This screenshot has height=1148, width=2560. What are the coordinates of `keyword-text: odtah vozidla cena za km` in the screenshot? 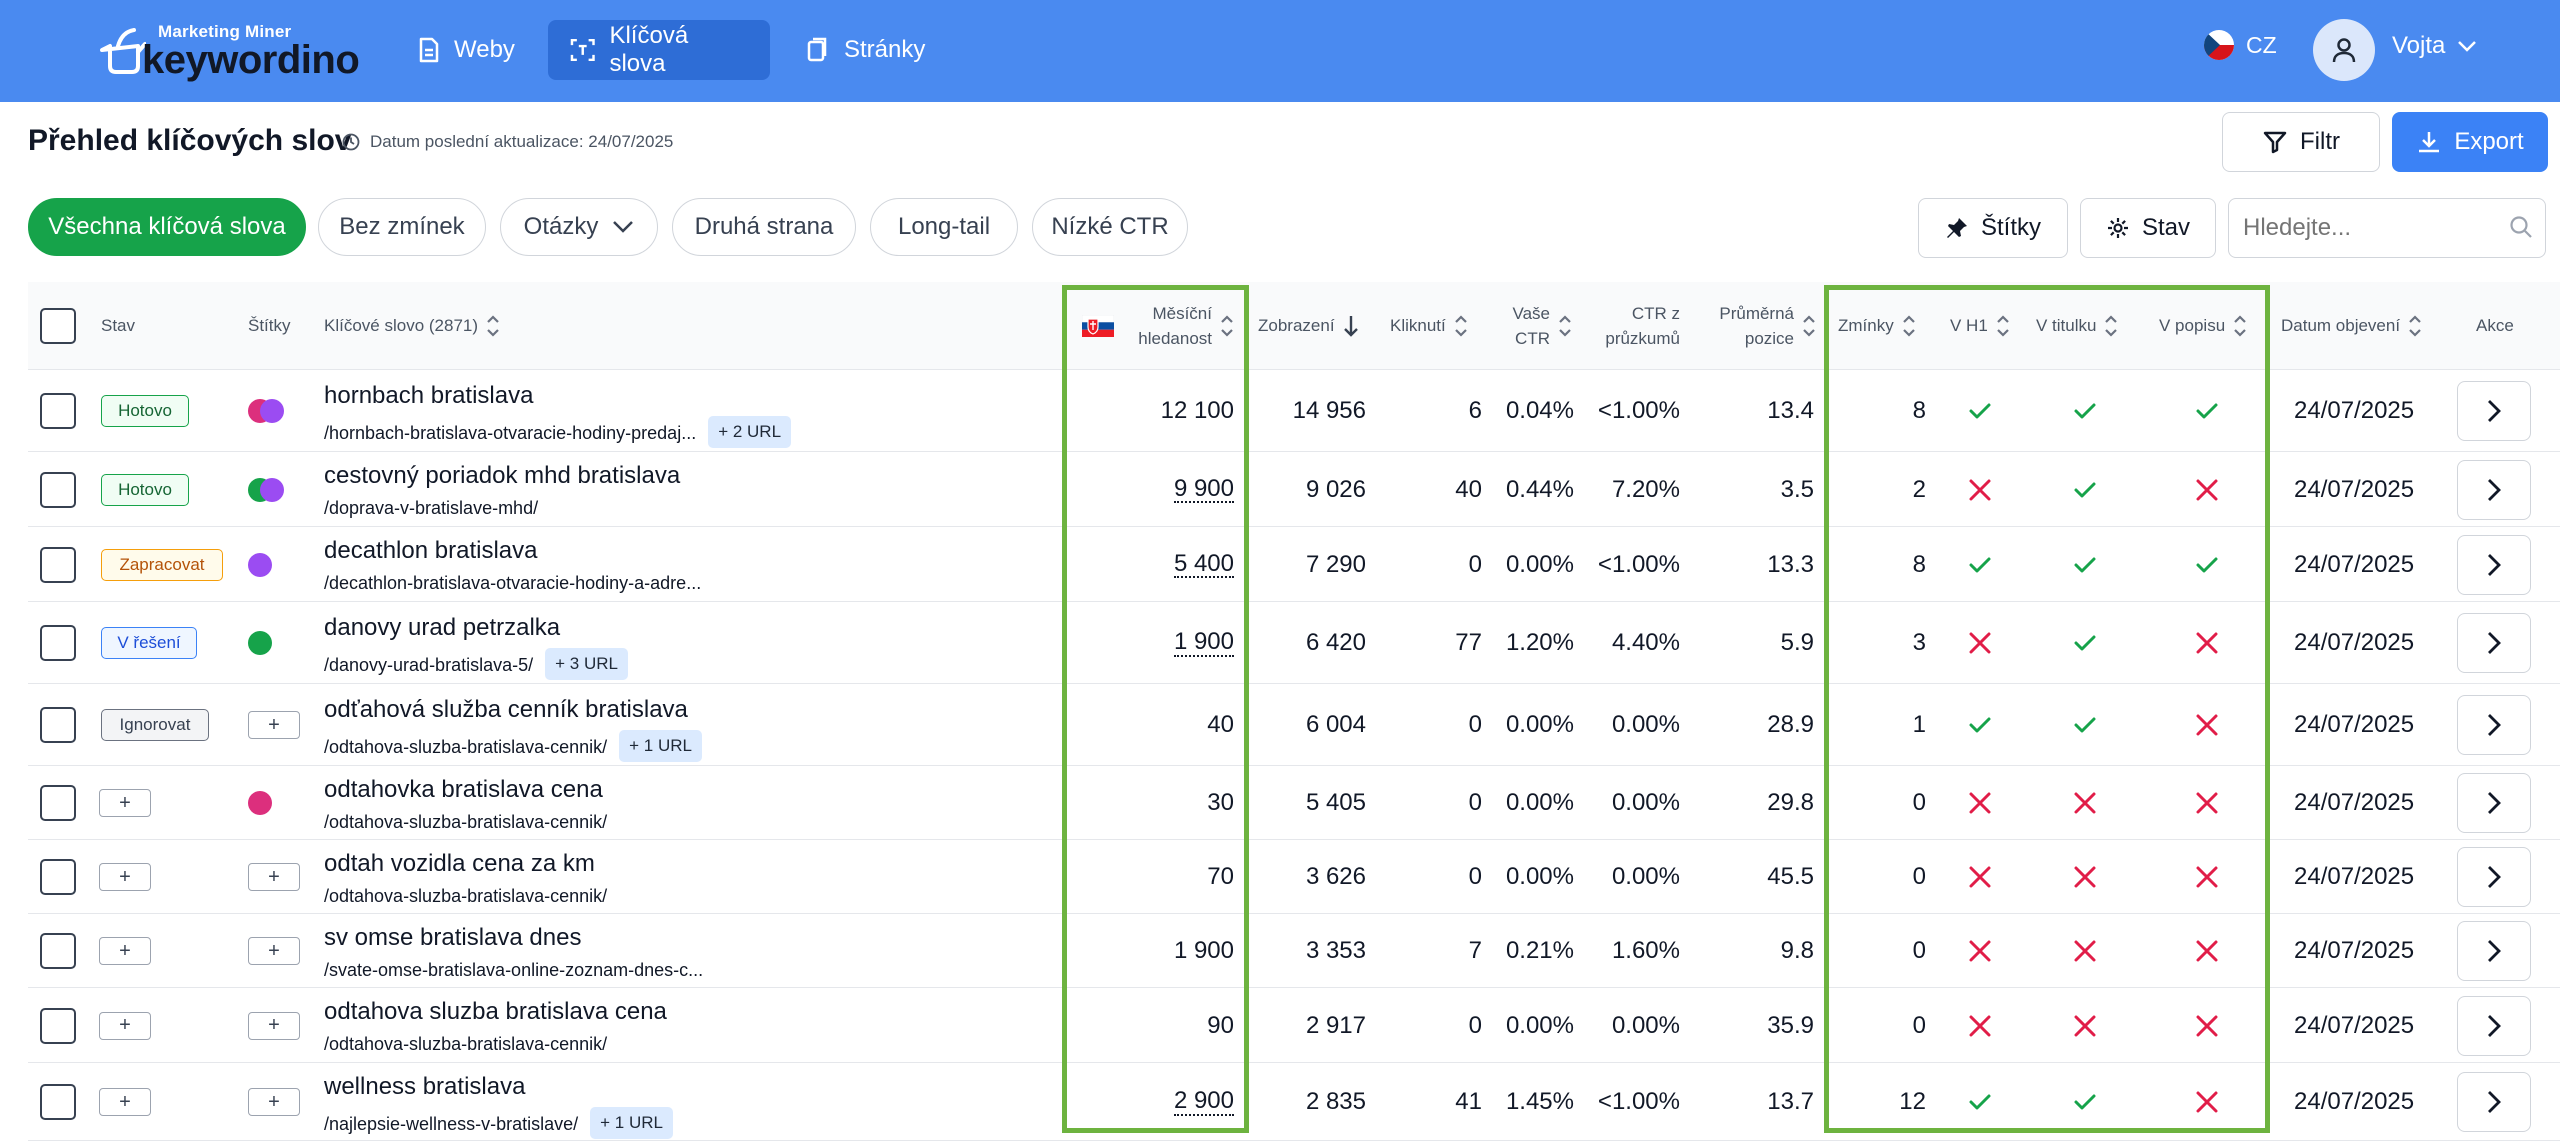 It's located at (459, 864).